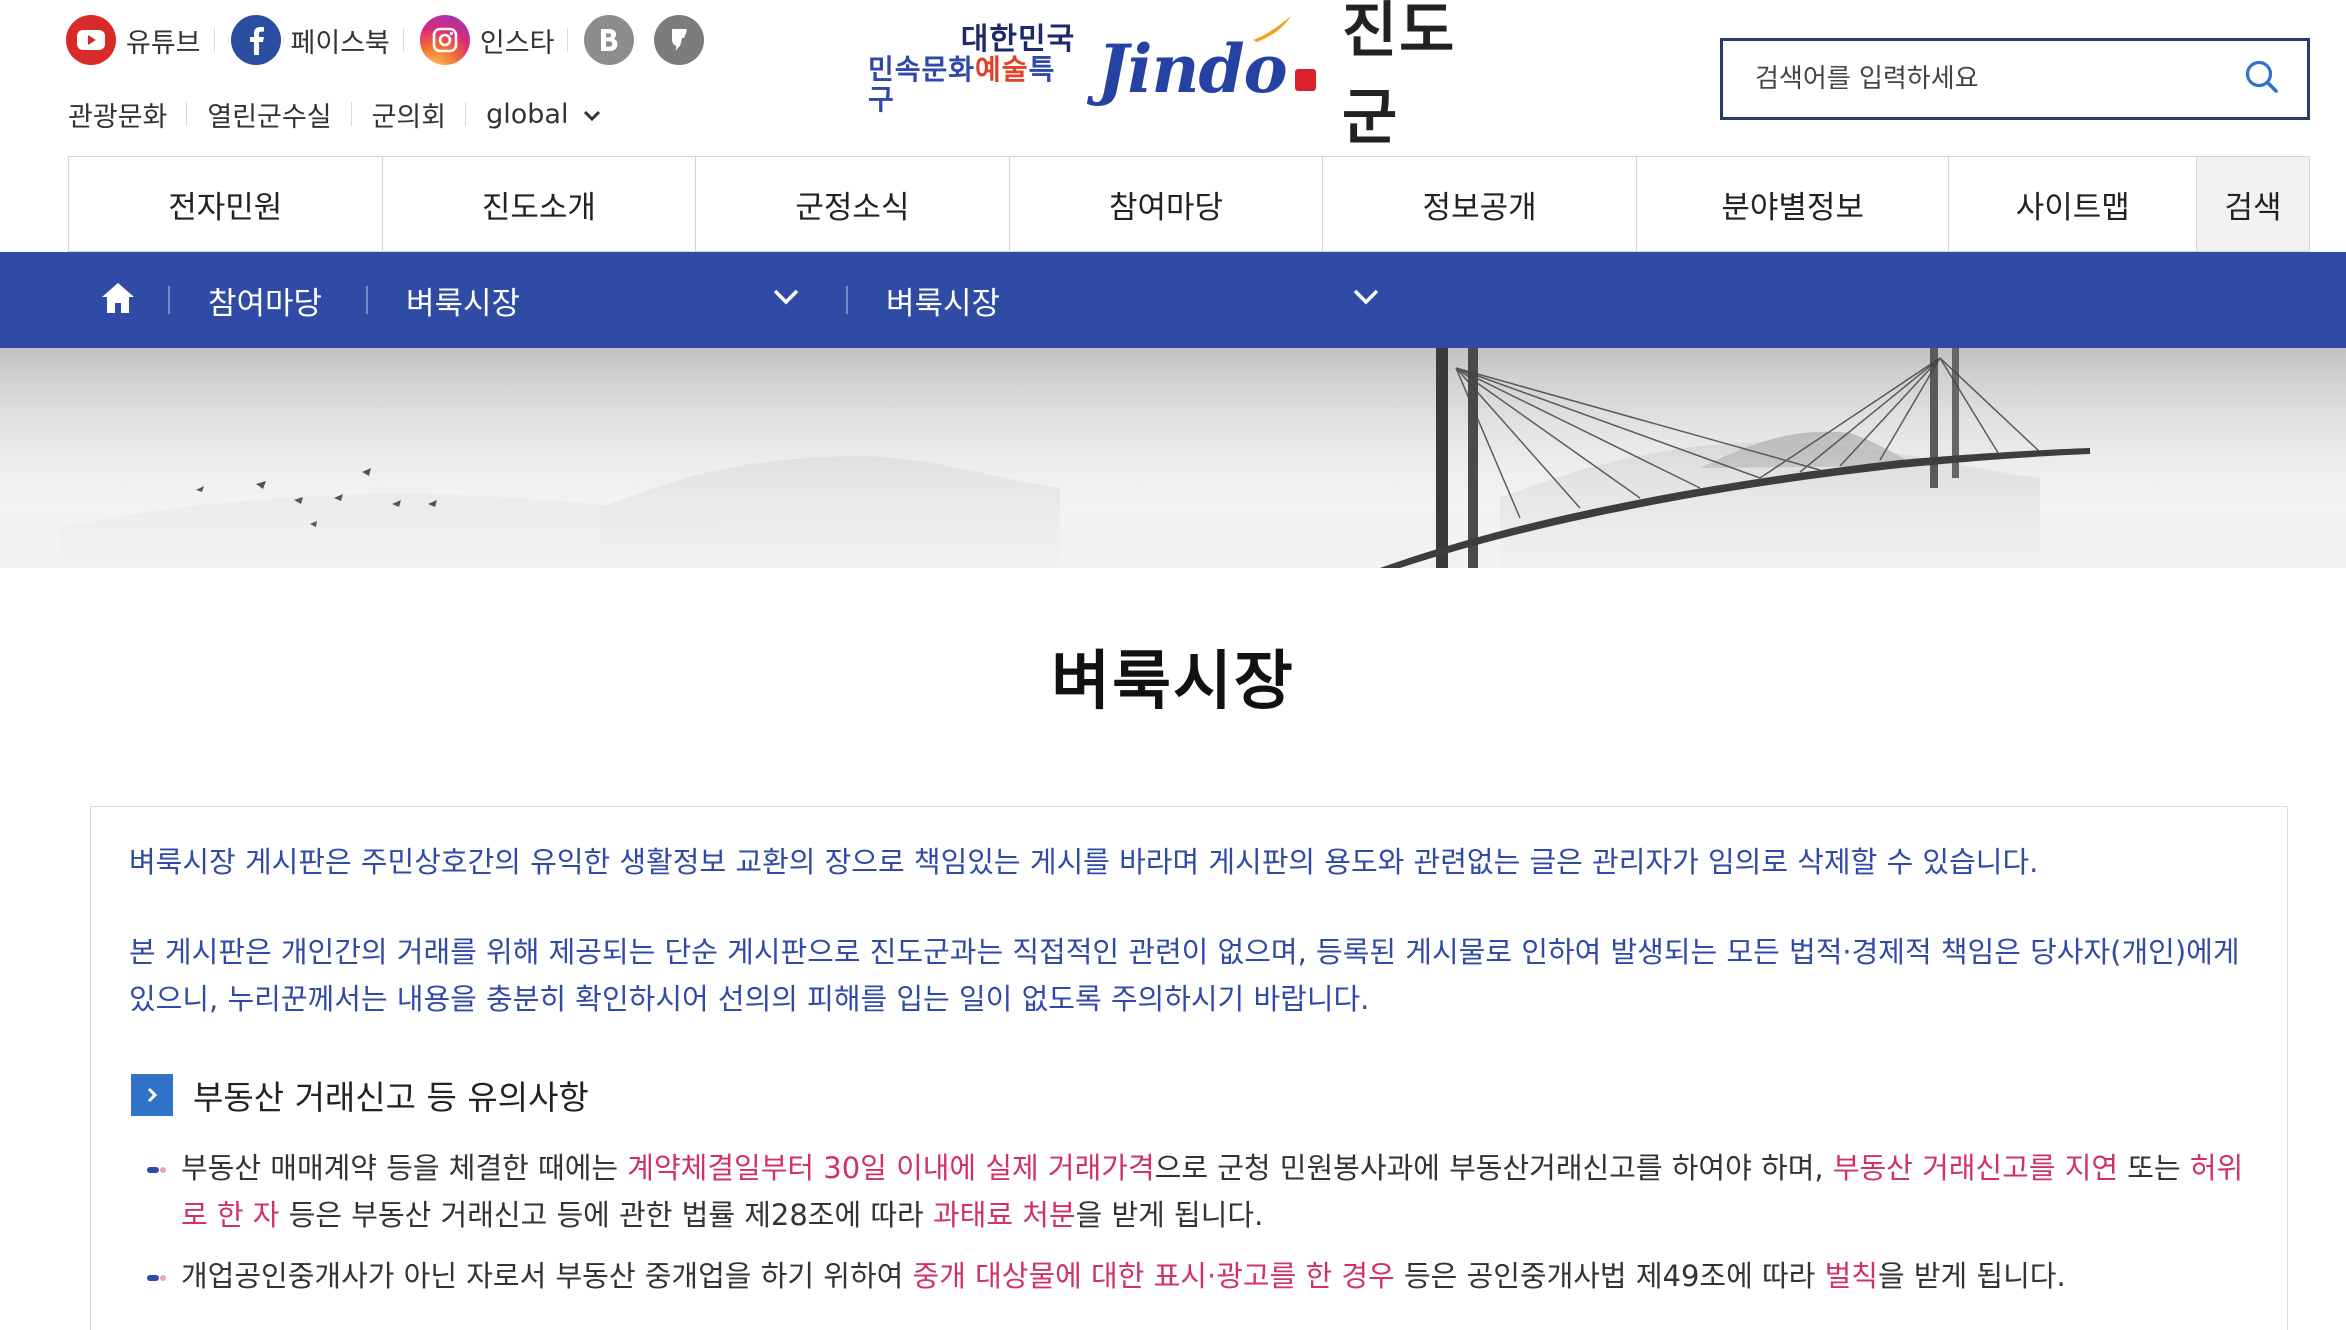 Image resolution: width=2346 pixels, height=1330 pixels. I want to click on youtube-link: 유튜브, so click(140, 40).